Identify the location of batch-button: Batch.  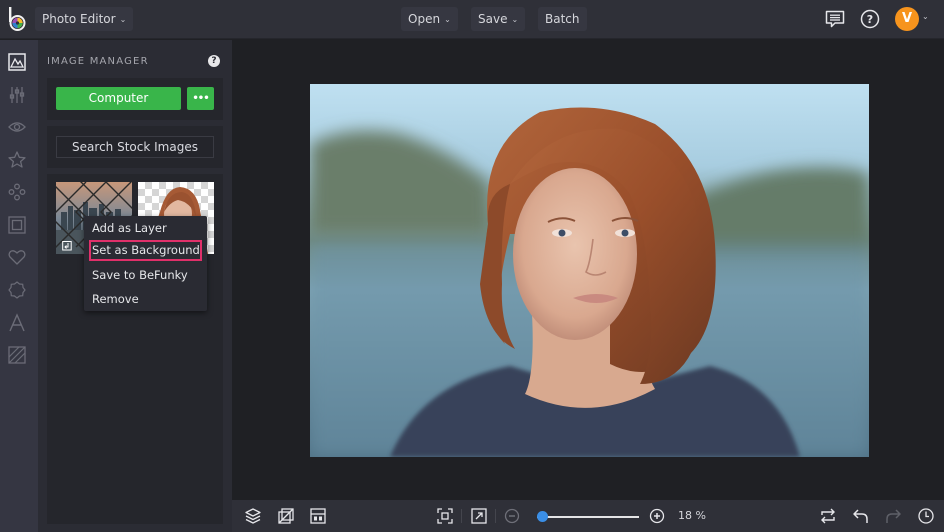
(562, 19).